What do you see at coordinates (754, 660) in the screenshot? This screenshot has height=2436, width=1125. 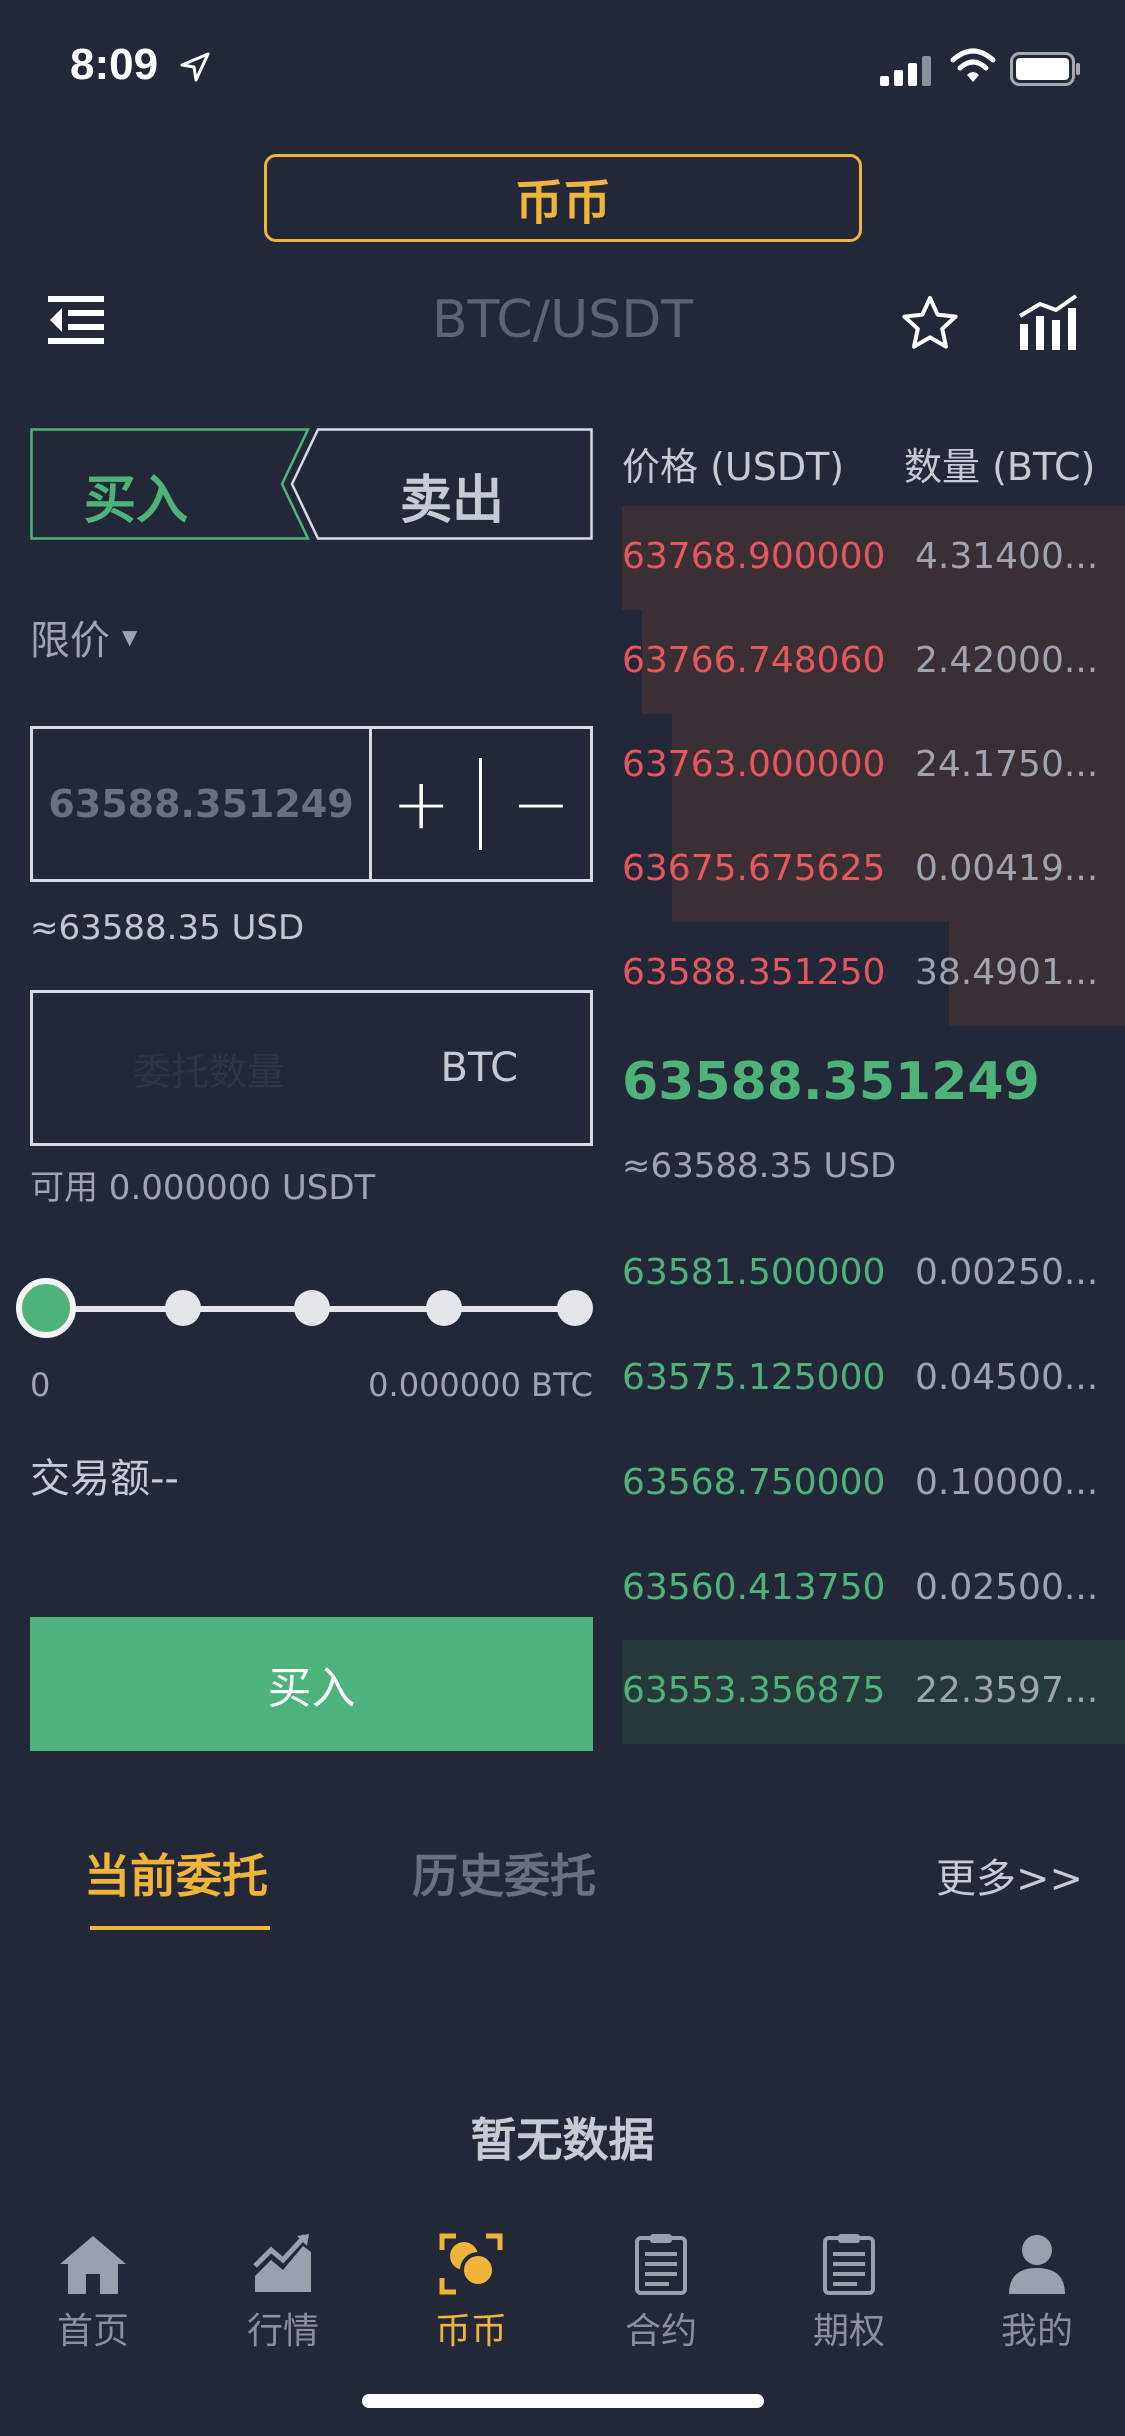 I see `ask-price: 63766.748060` at bounding box center [754, 660].